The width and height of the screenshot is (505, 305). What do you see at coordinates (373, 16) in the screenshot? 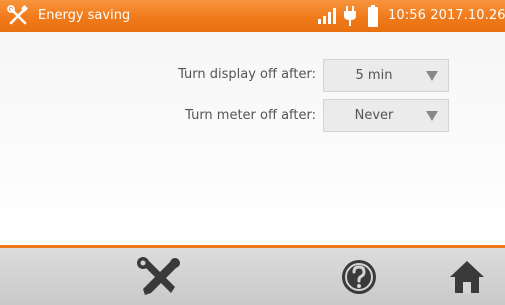
I see `battery-icon` at bounding box center [373, 16].